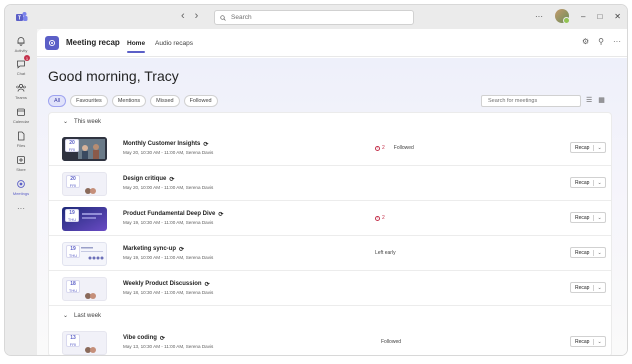 The image size is (632, 364). I want to click on meeting-title: Marketing sync-up ⟳, so click(153, 249).